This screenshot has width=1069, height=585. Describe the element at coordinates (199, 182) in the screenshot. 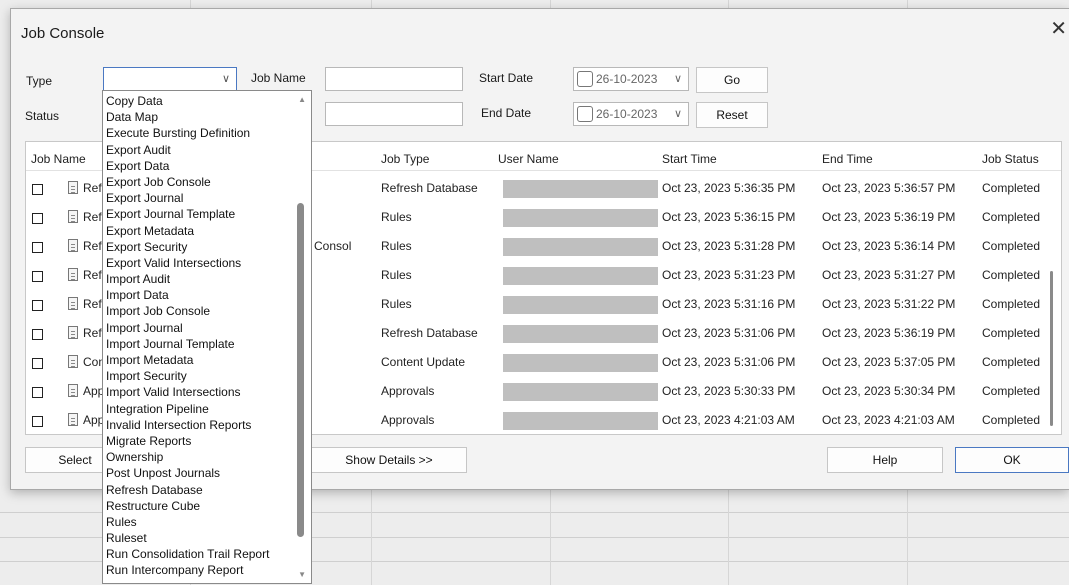

I see `type-option: Export Job Console` at that location.